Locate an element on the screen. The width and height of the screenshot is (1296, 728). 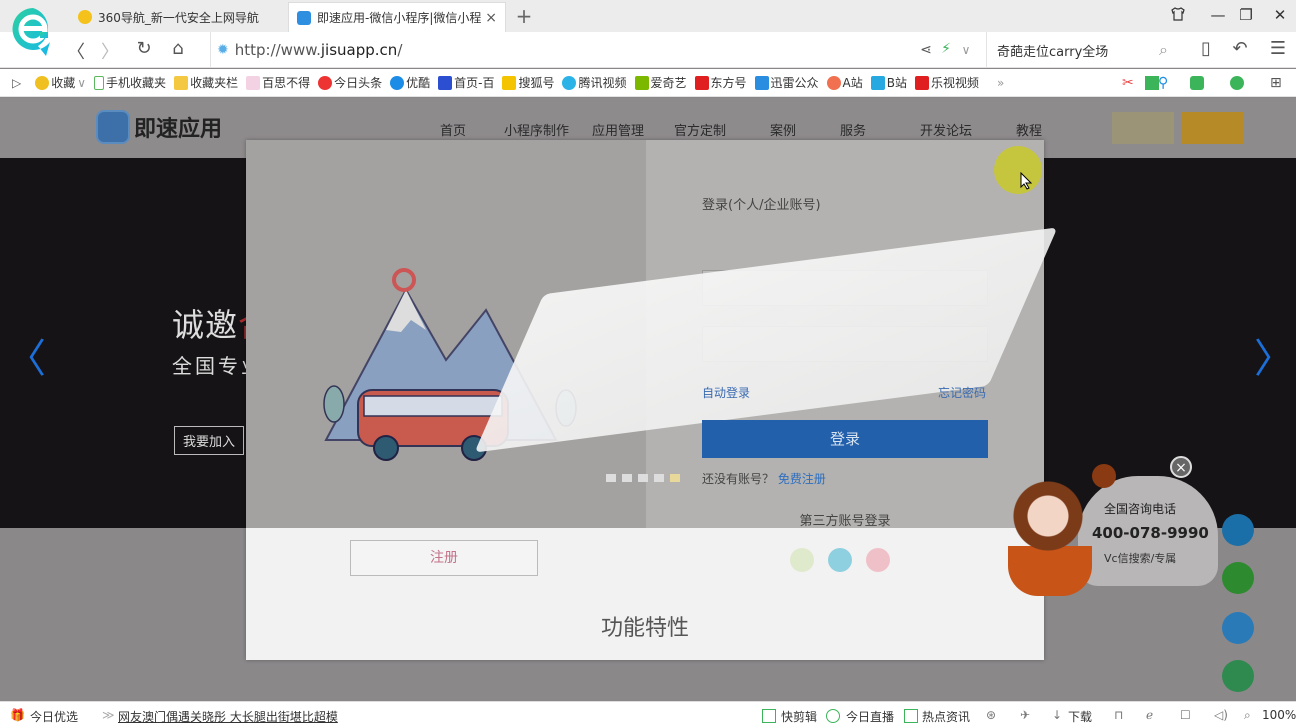
close-window-button: ✕ is located at coordinates (1280, 15).